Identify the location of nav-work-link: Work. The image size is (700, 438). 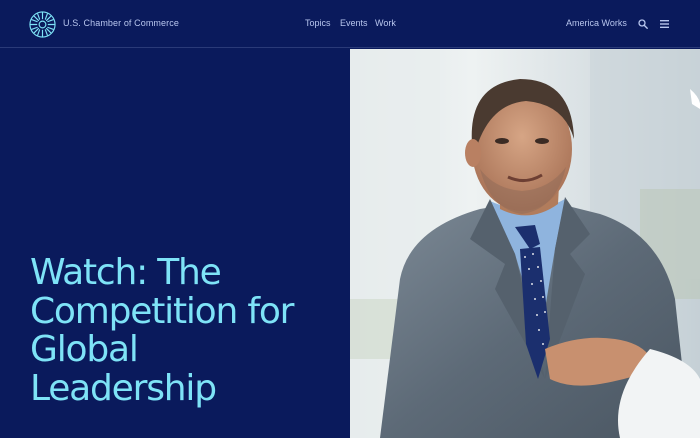
(385, 23).